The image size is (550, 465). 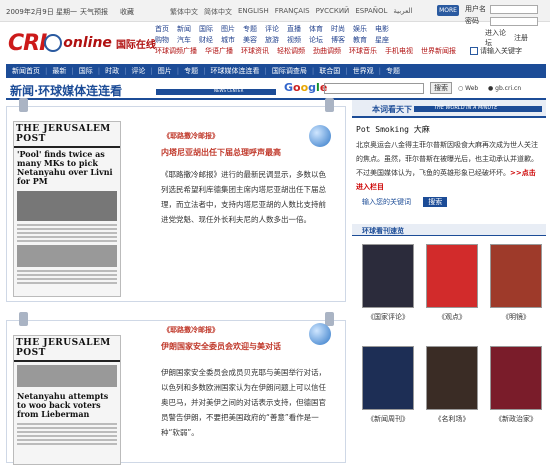 I want to click on search-icon, so click(x=474, y=51).